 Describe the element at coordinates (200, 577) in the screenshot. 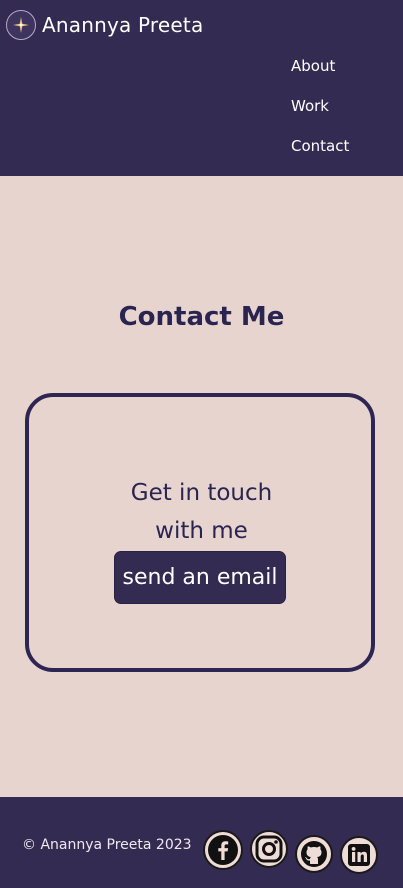

I see `send-email-button: send an email` at that location.